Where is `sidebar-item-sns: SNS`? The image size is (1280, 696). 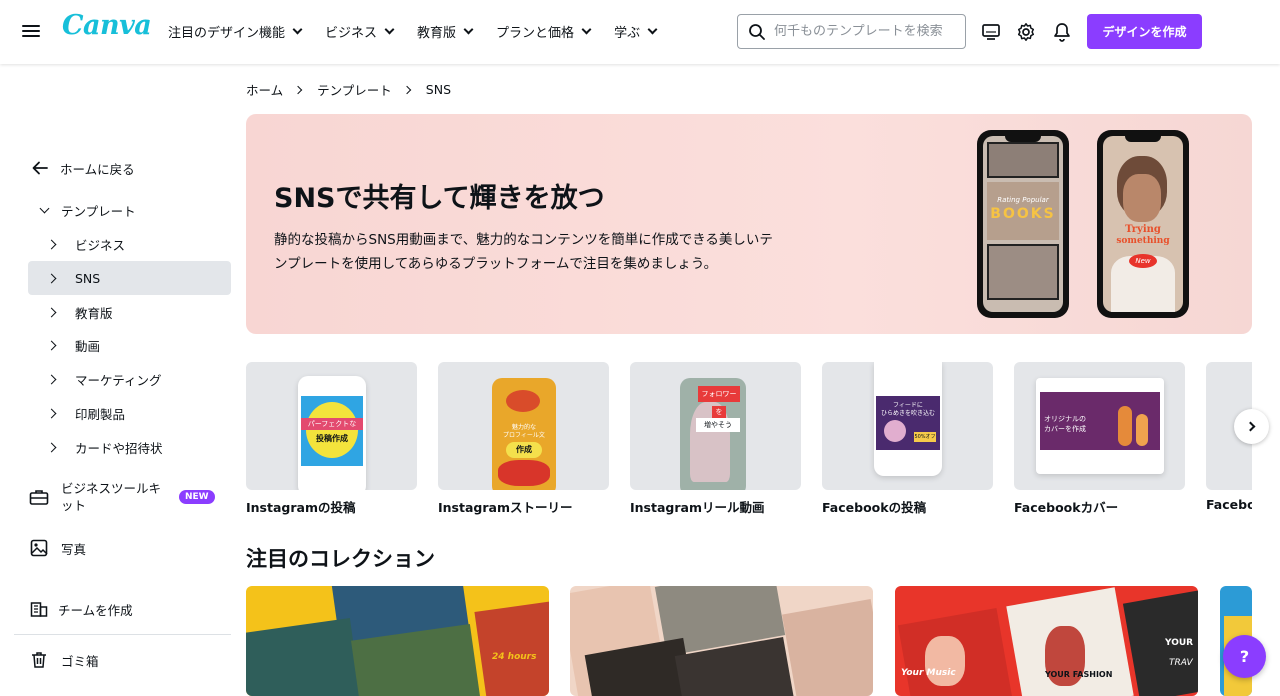
sidebar-item-sns: SNS is located at coordinates (129, 278).